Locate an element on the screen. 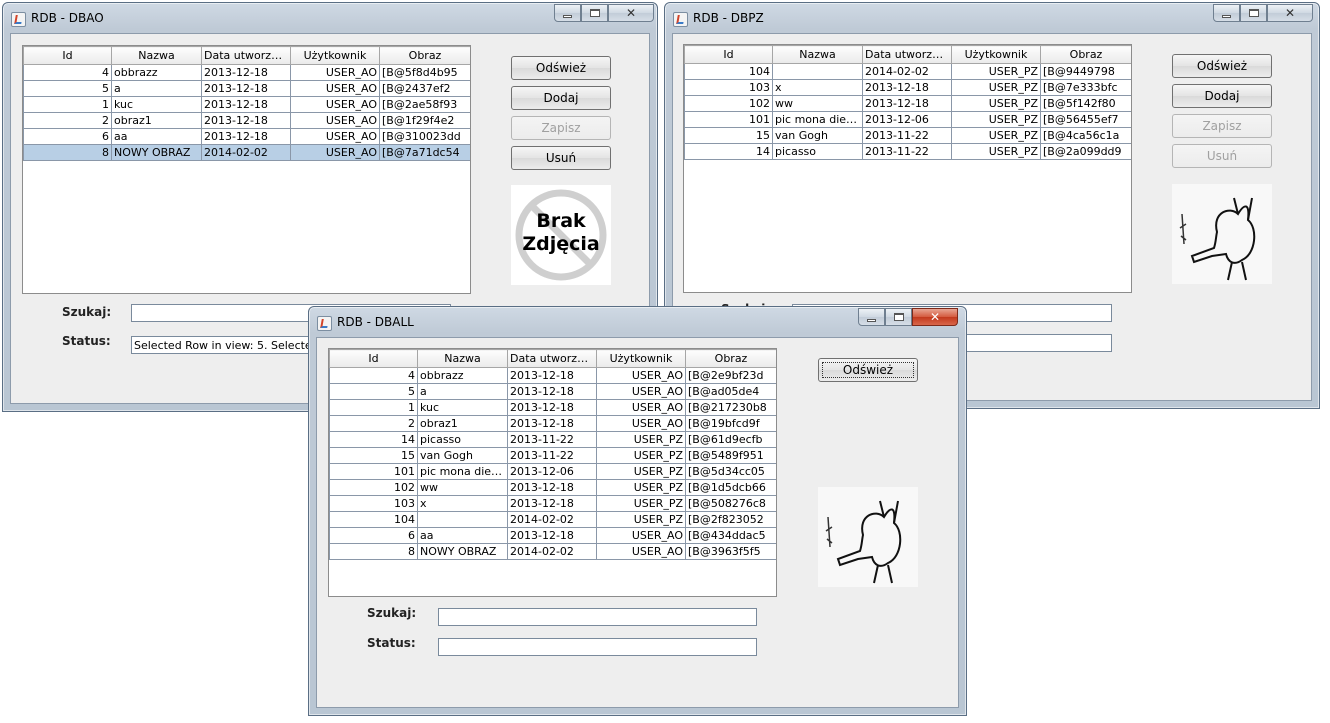 This screenshot has height=723, width=1330. table-row: 2 obraz1 2013-12-18 USER_AO [B@19bfcd9f is located at coordinates (552, 423).